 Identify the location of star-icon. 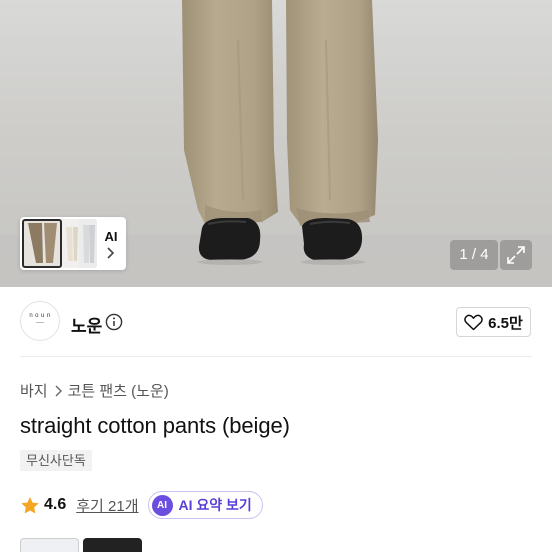
(30, 504).